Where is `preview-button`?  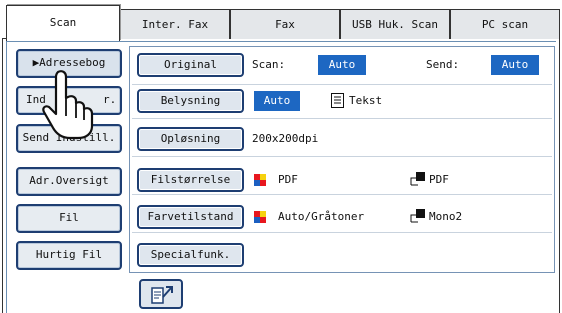 preview-button is located at coordinates (161, 294).